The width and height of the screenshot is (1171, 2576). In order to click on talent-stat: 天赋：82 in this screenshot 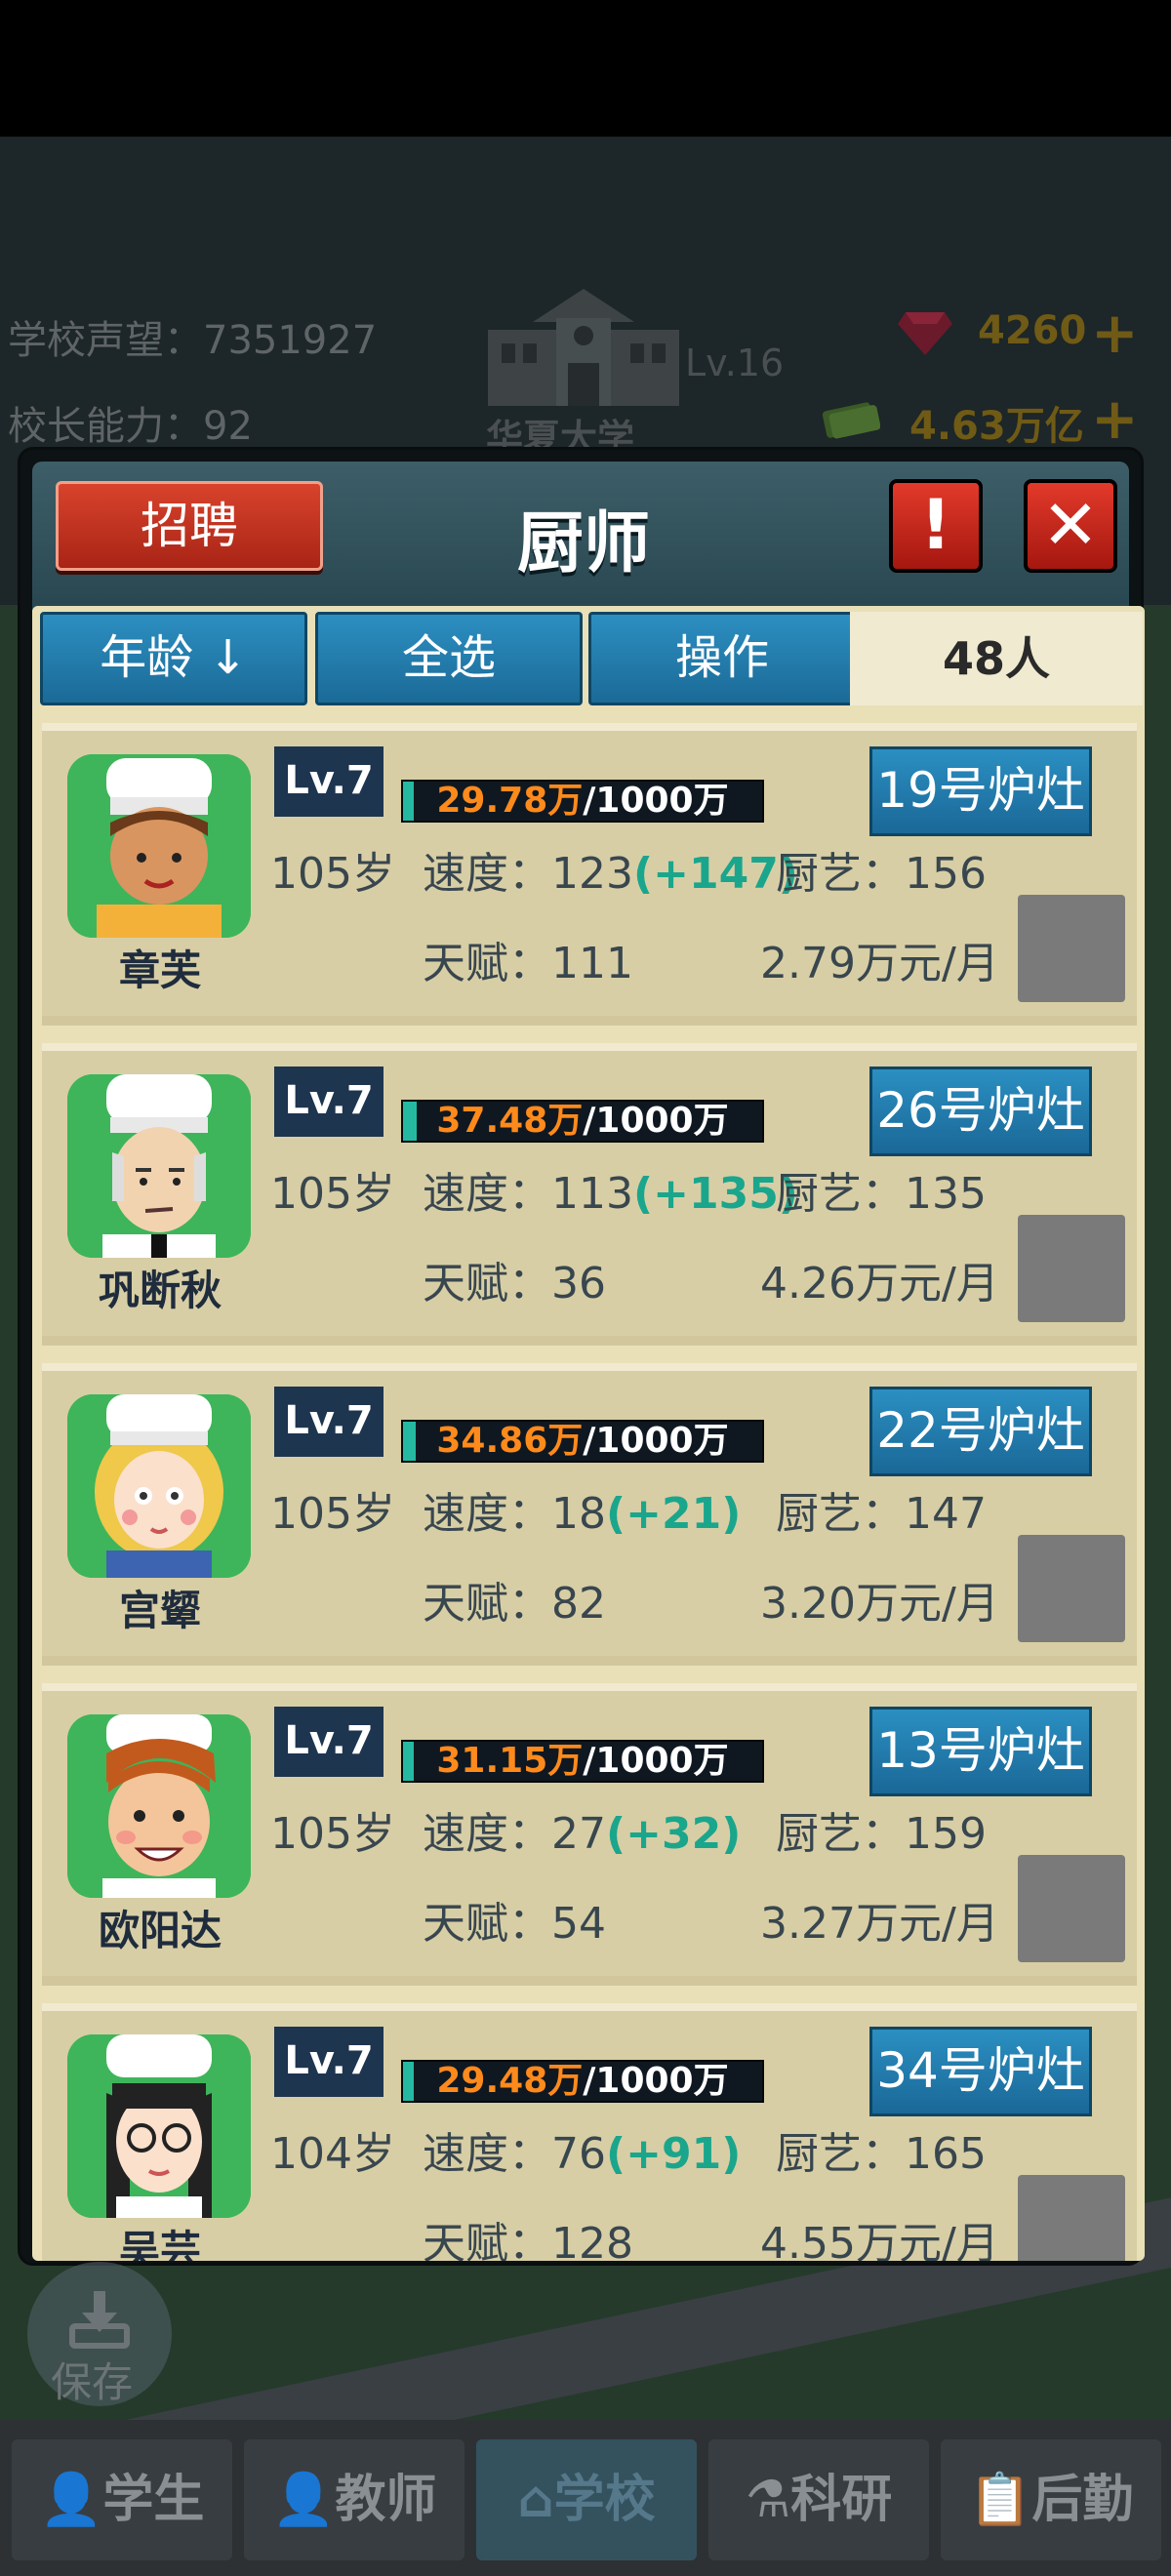, I will do `click(514, 1599)`.